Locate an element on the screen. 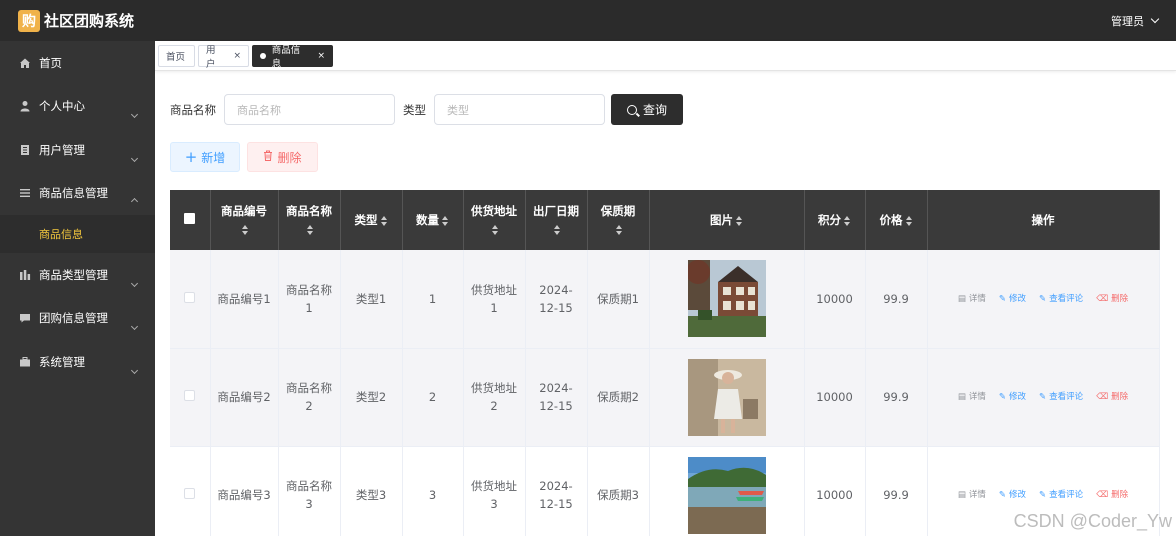 The height and width of the screenshot is (536, 1176). header-image: 图片 is located at coordinates (727, 220).